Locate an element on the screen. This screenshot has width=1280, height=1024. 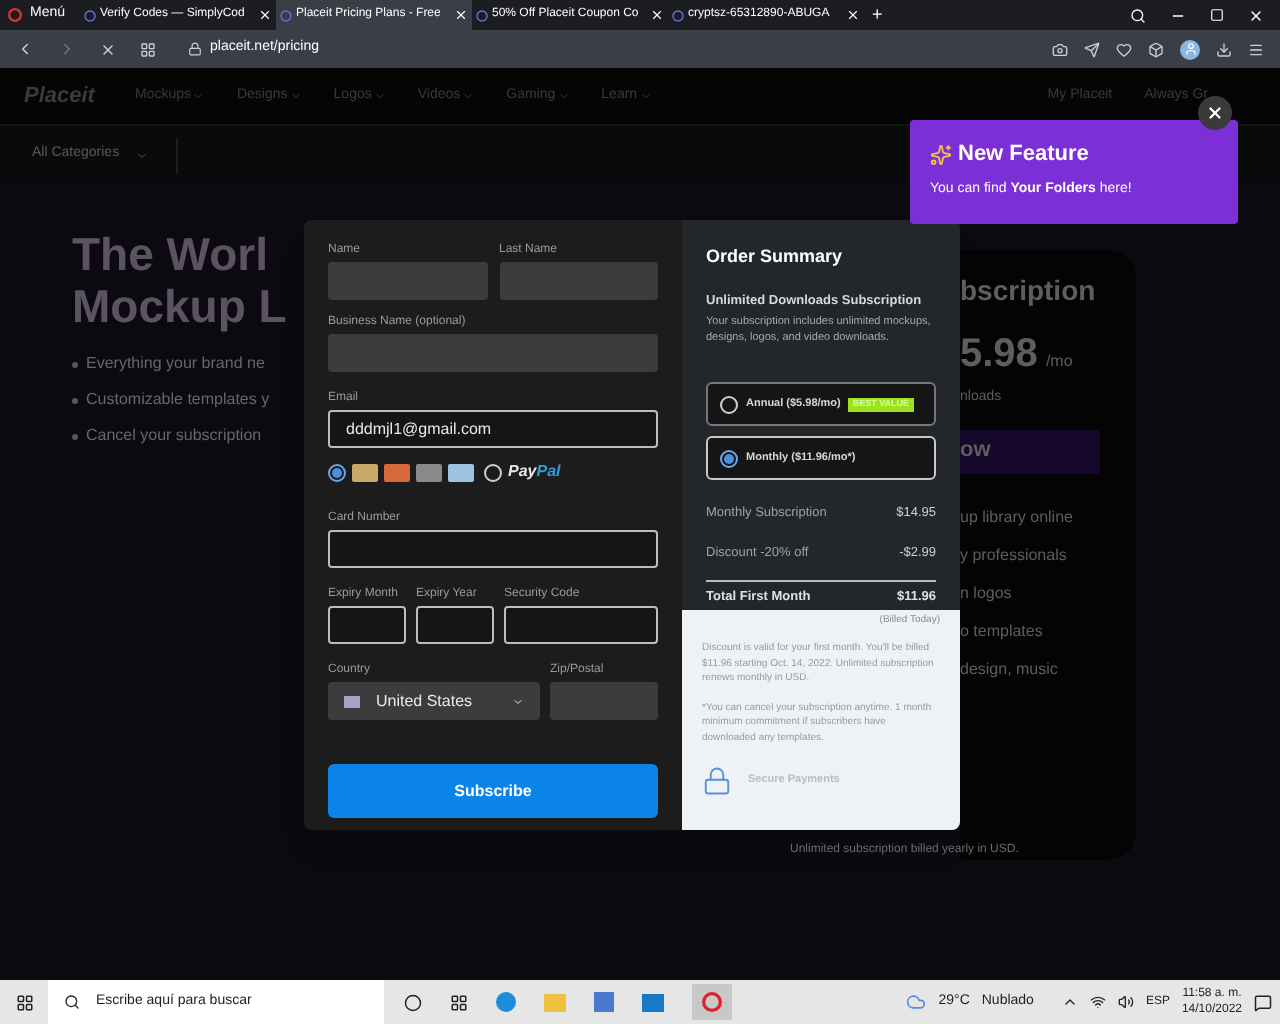
cube-icon is located at coordinates (1156, 49).